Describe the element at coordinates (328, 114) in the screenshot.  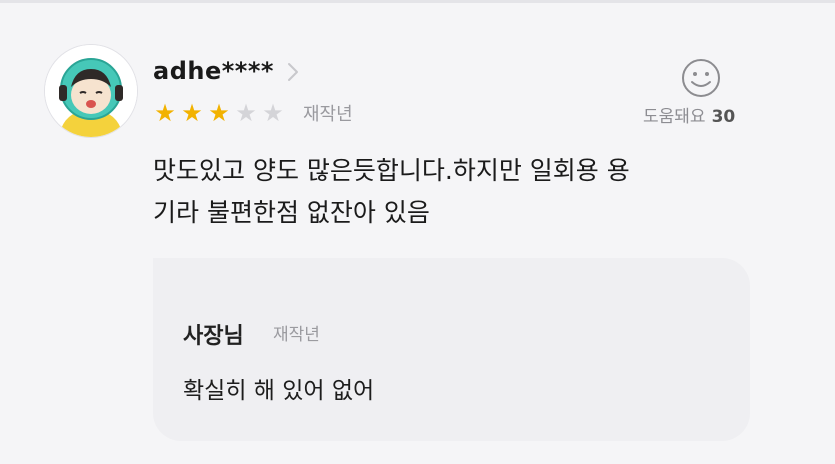
I see `review-date: 재작년` at that location.